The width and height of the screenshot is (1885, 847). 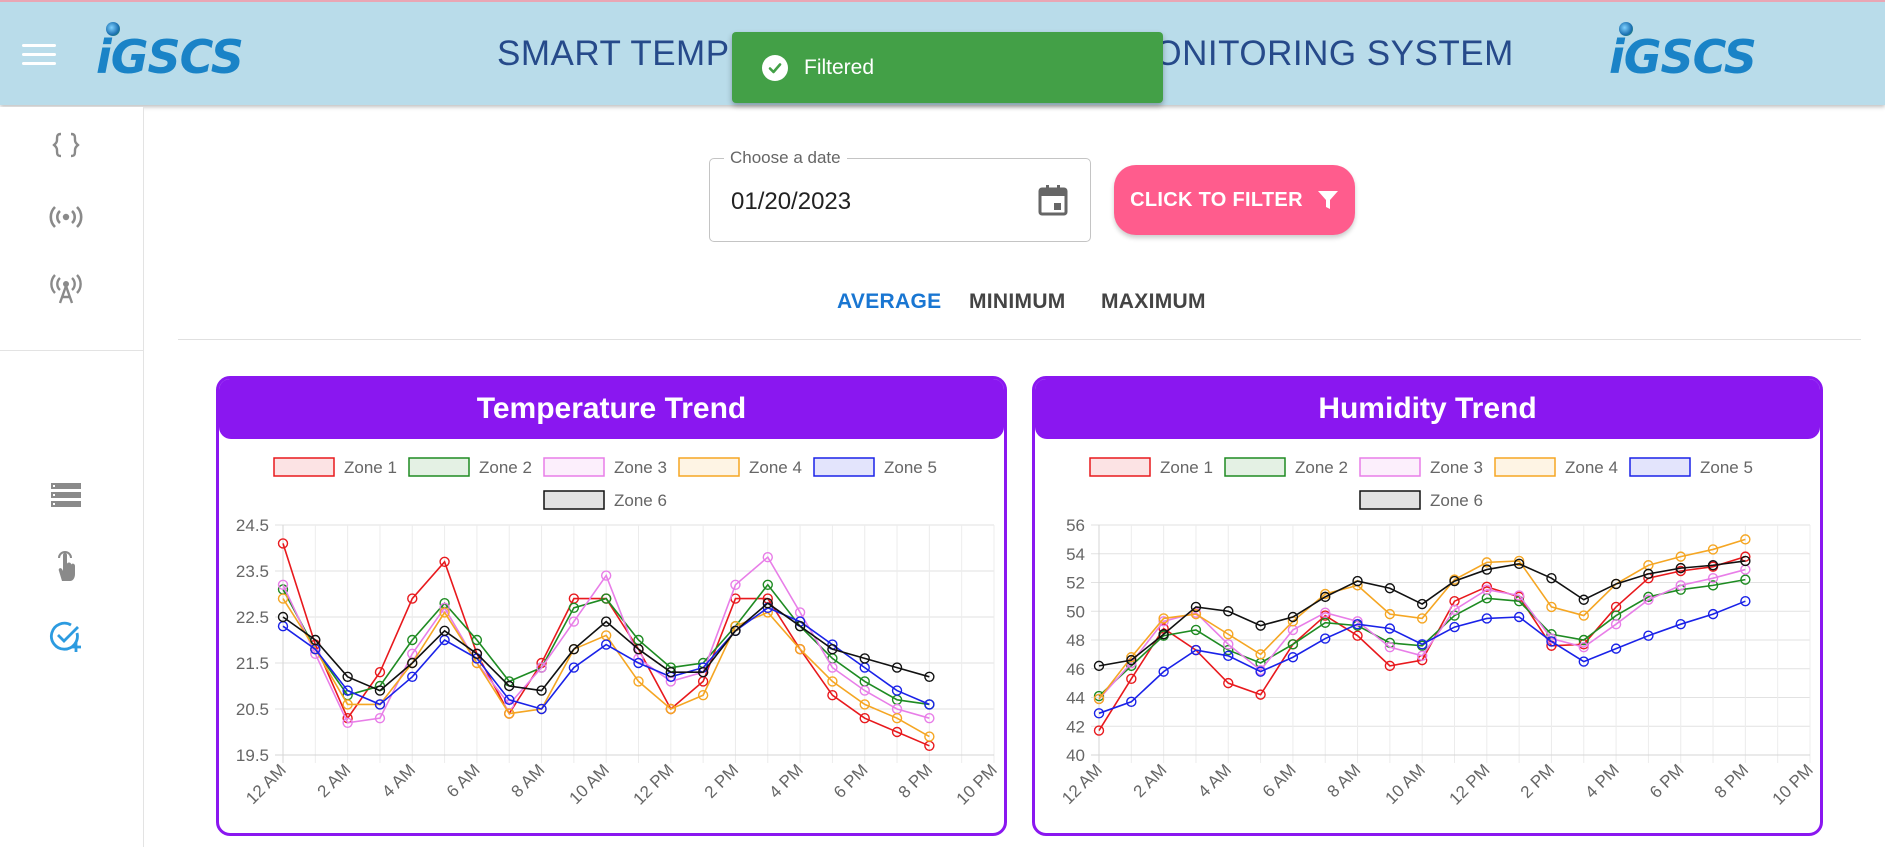 What do you see at coordinates (785, 158) in the screenshot?
I see `date-field-label: Choose a date` at bounding box center [785, 158].